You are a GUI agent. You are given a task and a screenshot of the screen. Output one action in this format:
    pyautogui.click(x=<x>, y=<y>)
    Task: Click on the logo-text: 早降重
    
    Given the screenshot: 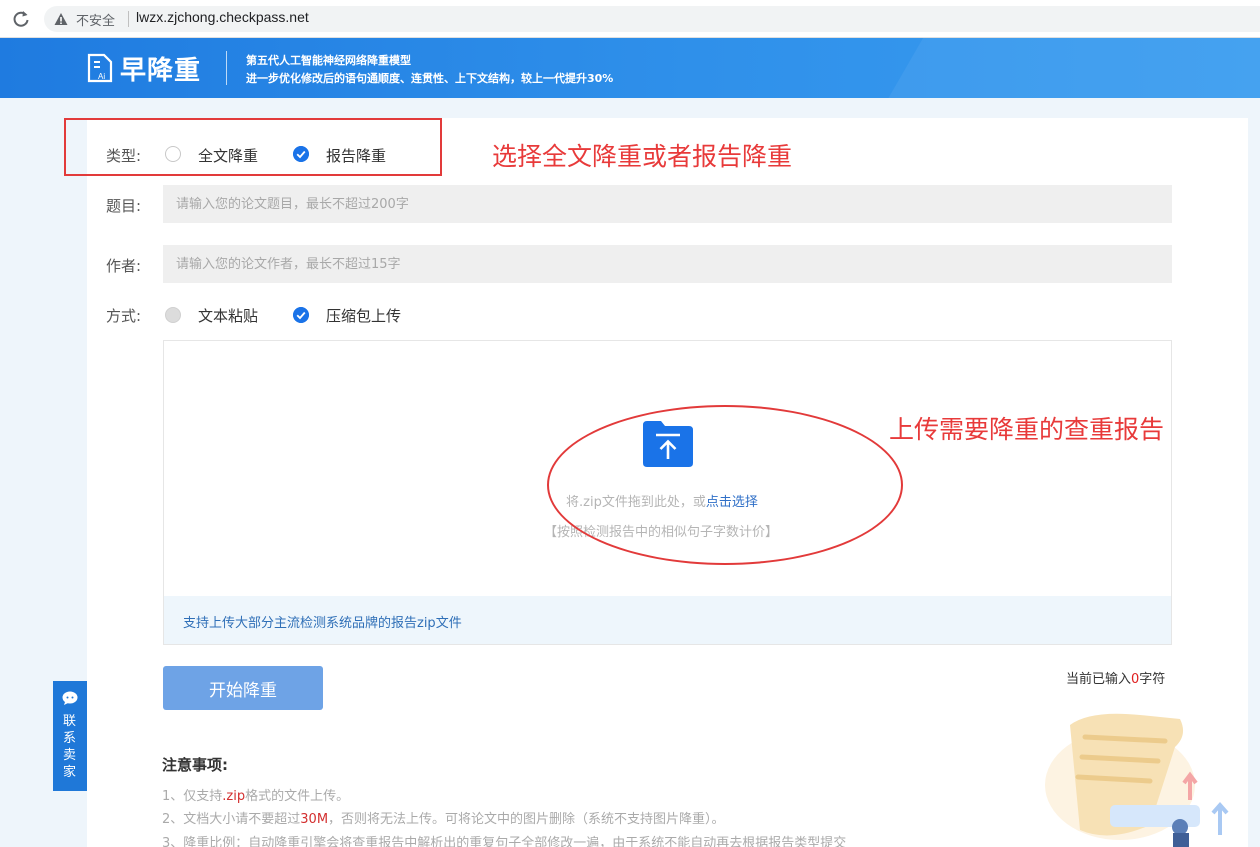 What is the action you would take?
    pyautogui.click(x=160, y=68)
    